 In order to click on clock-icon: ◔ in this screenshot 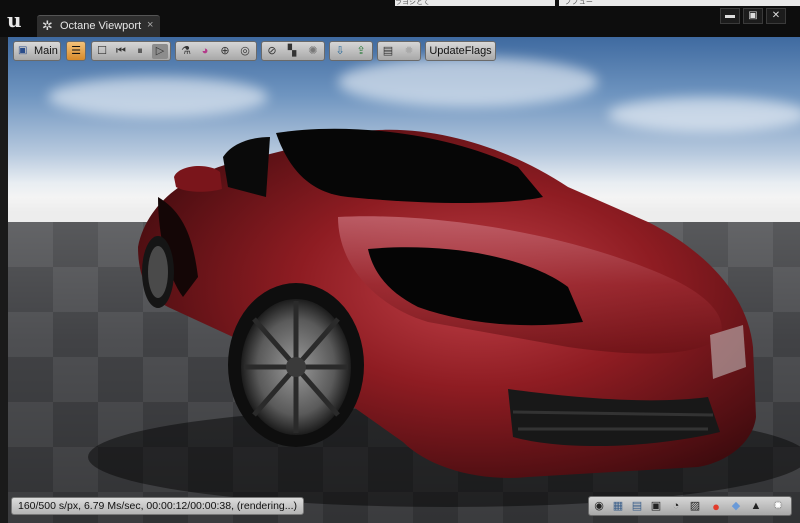, I will do `click(676, 506)`.